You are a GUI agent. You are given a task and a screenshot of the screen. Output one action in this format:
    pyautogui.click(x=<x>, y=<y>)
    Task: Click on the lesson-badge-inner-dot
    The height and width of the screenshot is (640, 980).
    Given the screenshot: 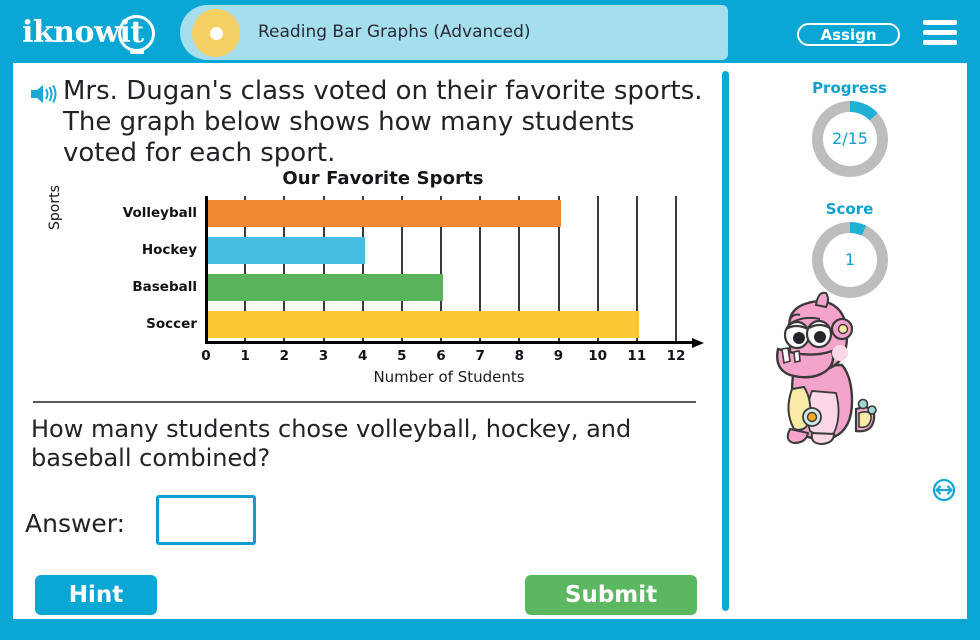 What is the action you would take?
    pyautogui.click(x=216, y=33)
    